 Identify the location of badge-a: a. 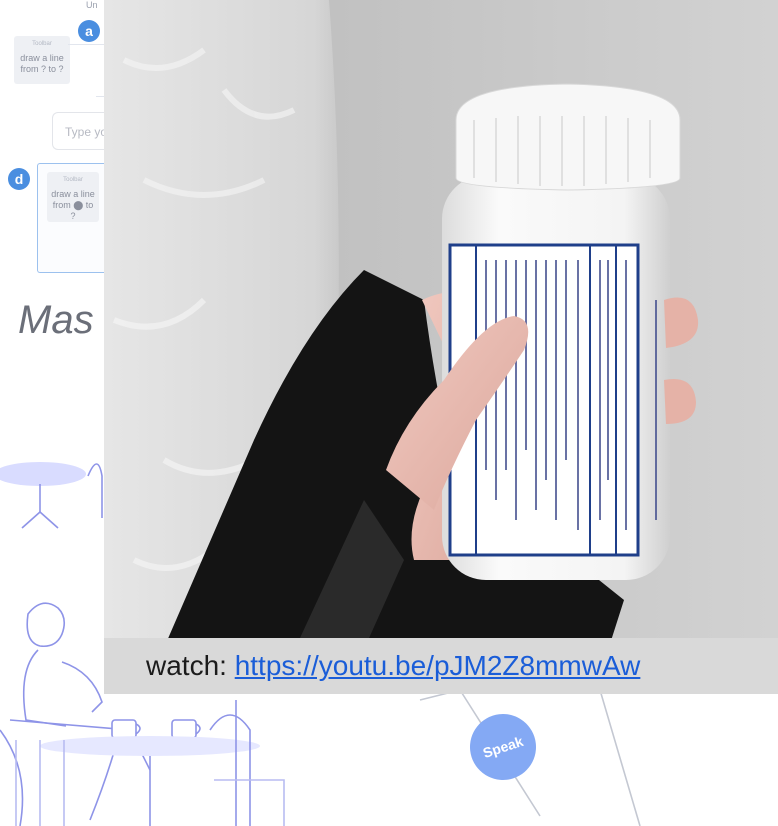
(89, 31).